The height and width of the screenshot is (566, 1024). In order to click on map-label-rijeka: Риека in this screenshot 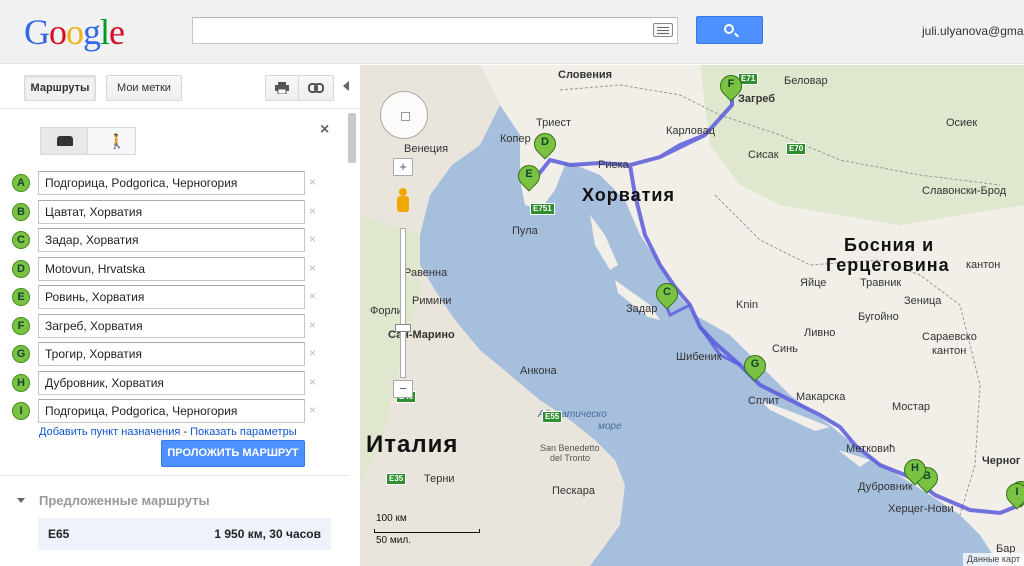, I will do `click(613, 165)`.